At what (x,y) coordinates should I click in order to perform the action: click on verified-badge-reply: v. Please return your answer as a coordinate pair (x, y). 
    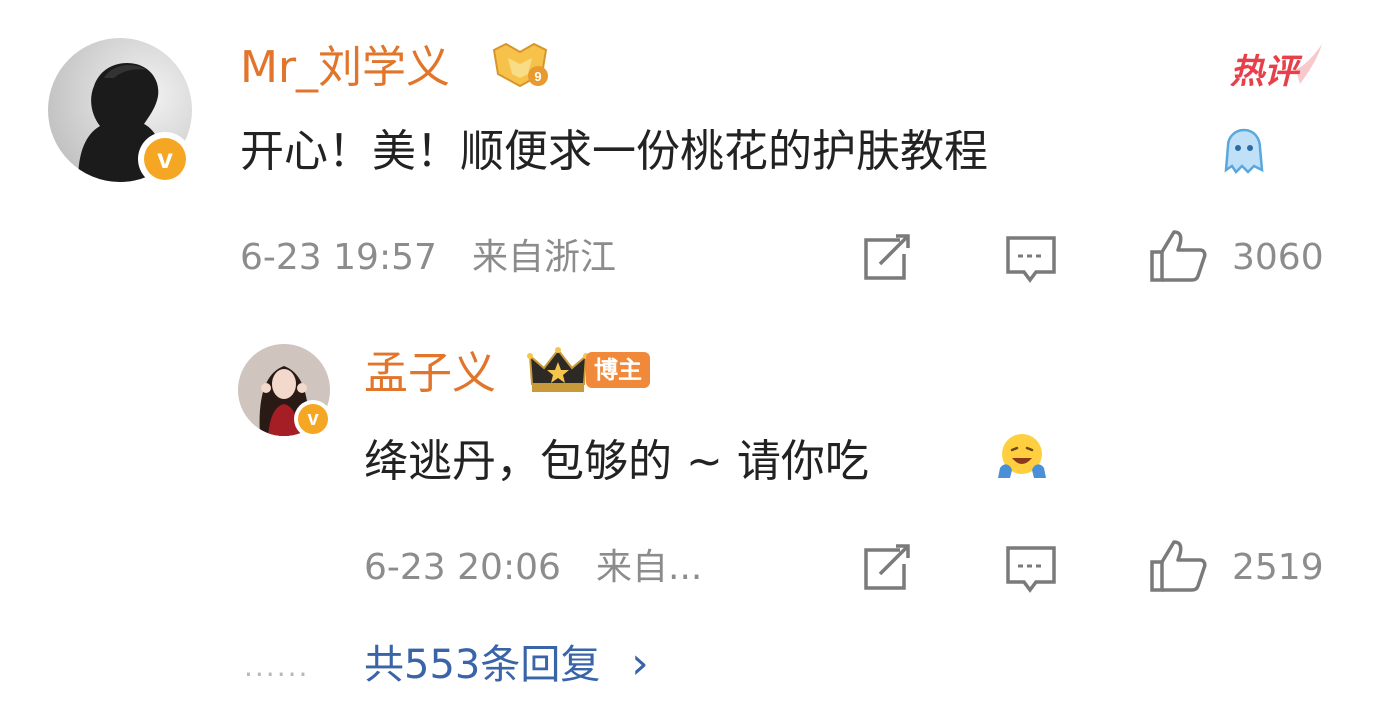
    Looking at the image, I should click on (313, 419).